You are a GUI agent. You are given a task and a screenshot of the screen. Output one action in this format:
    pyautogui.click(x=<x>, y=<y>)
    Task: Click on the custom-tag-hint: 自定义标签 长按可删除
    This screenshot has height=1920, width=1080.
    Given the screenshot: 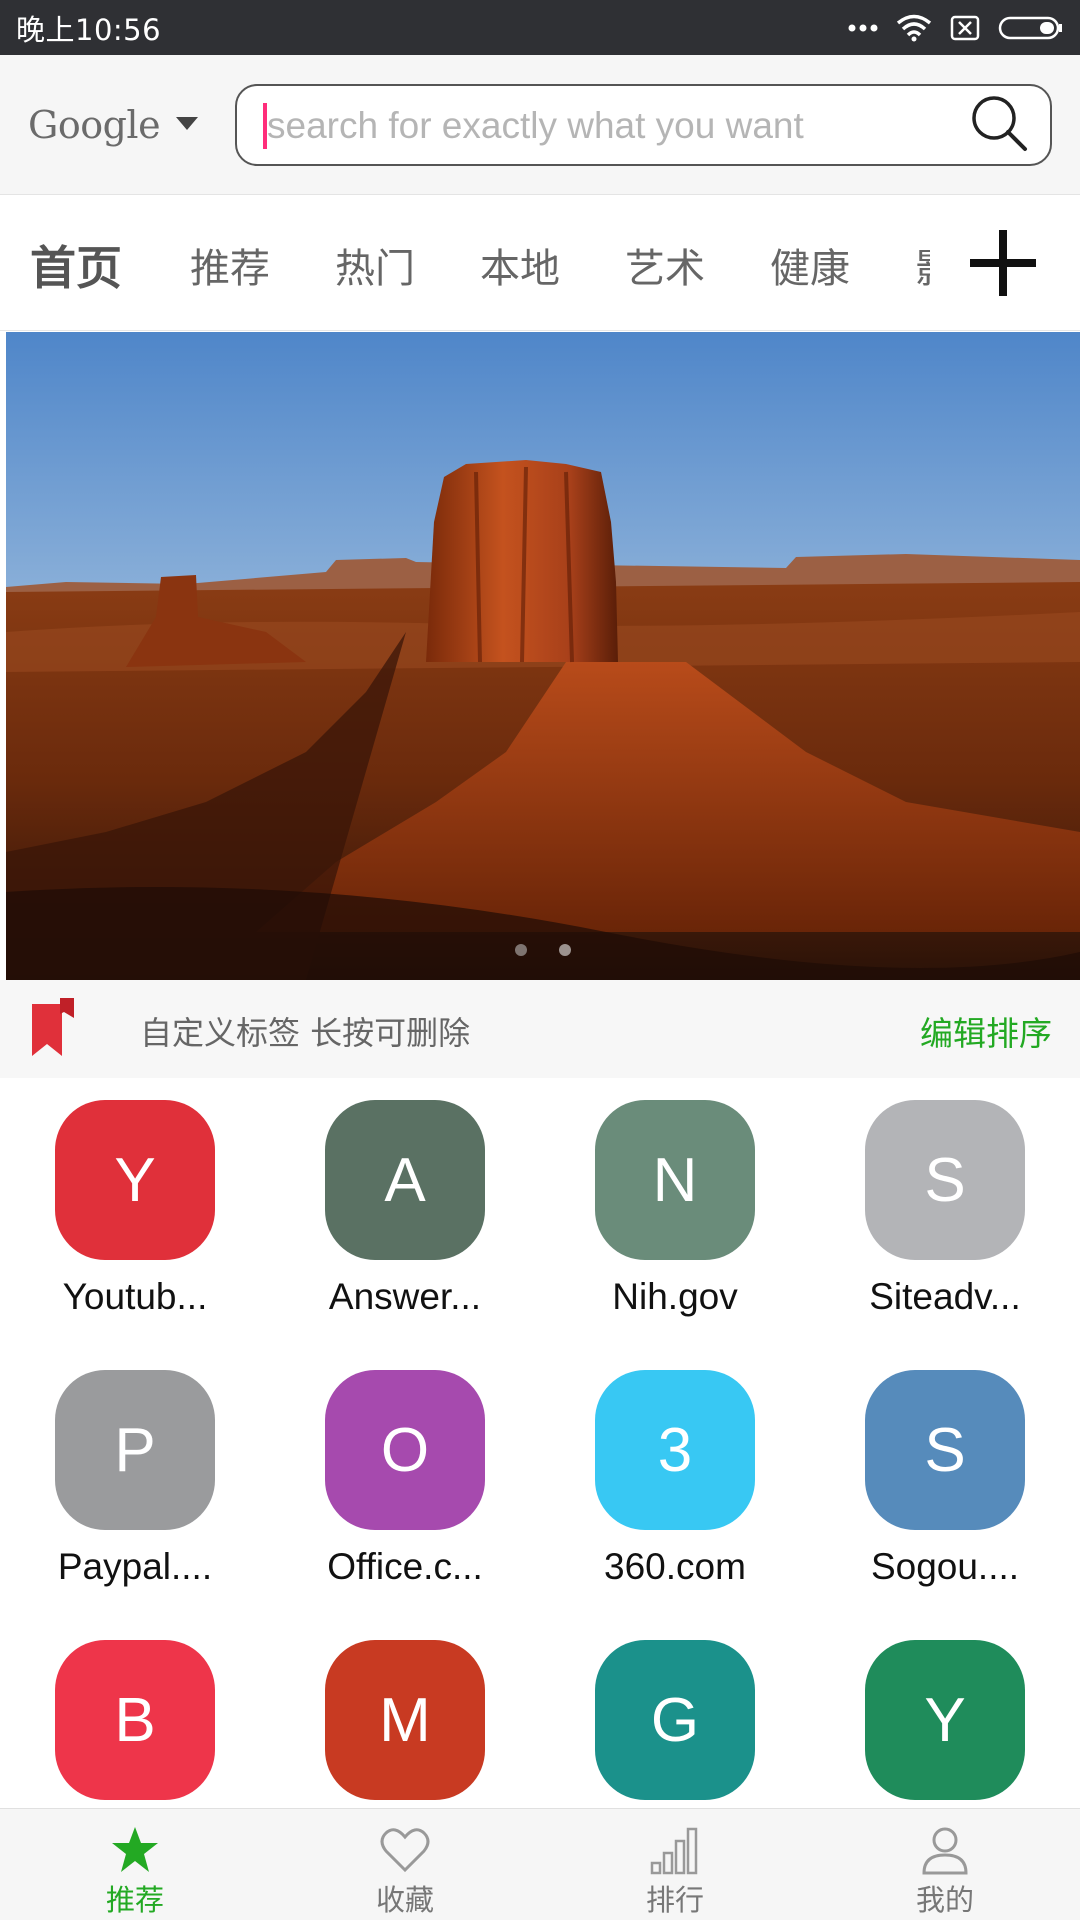 What is the action you would take?
    pyautogui.click(x=305, y=1033)
    